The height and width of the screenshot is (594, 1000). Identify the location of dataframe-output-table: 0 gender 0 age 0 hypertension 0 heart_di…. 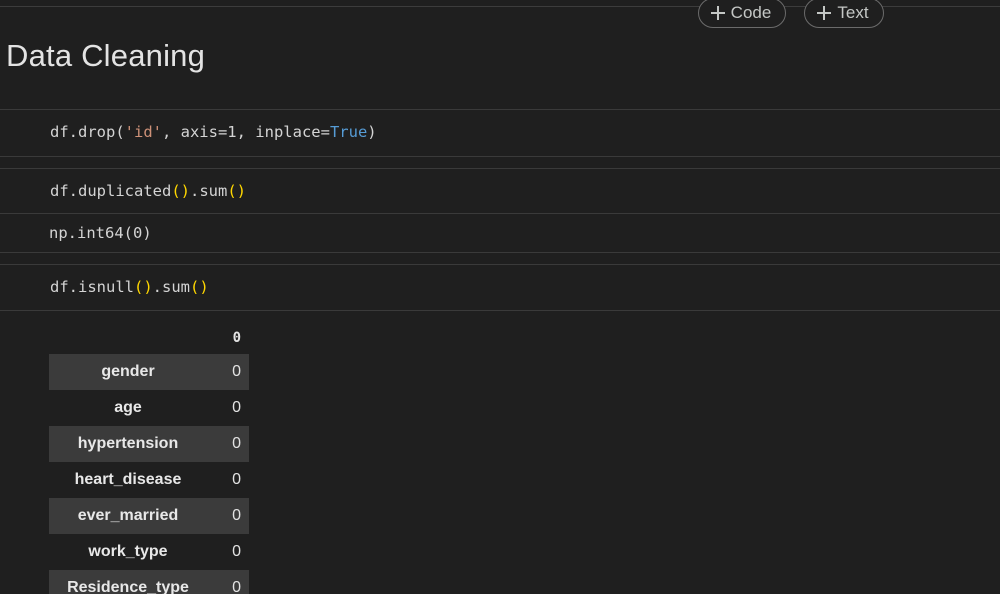
(149, 458).